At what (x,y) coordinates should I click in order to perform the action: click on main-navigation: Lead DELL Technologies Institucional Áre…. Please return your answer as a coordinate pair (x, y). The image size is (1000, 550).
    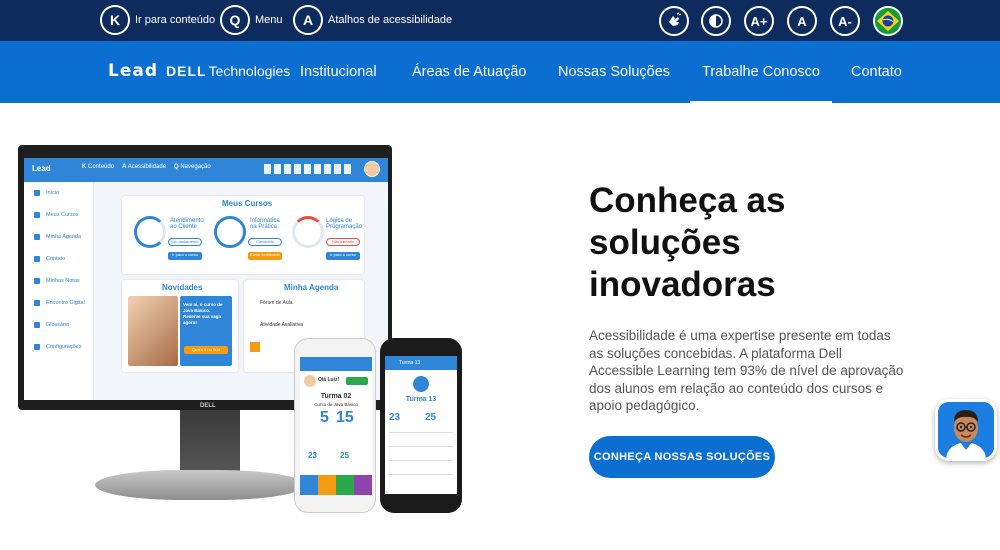
    Looking at the image, I should click on (500, 72).